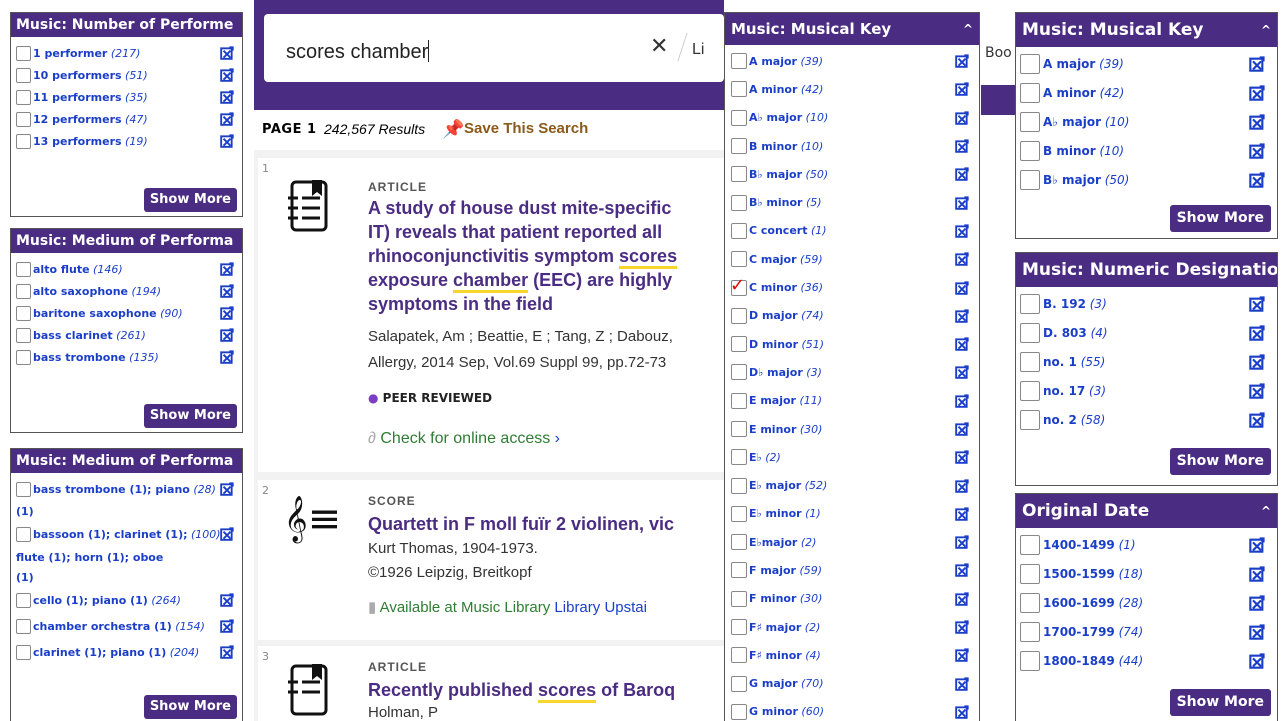  What do you see at coordinates (1093, 574) in the screenshot?
I see `facet-item-label: 1500-1599 (18)` at bounding box center [1093, 574].